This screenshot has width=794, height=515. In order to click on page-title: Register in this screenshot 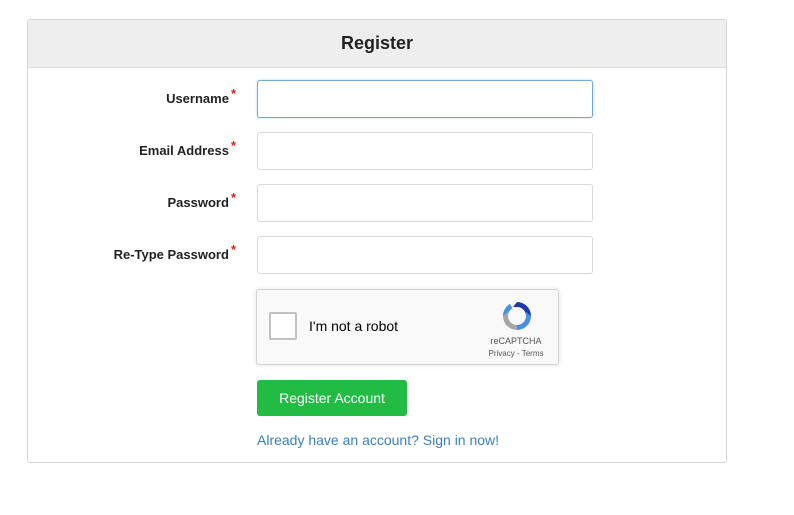, I will do `click(377, 43)`.